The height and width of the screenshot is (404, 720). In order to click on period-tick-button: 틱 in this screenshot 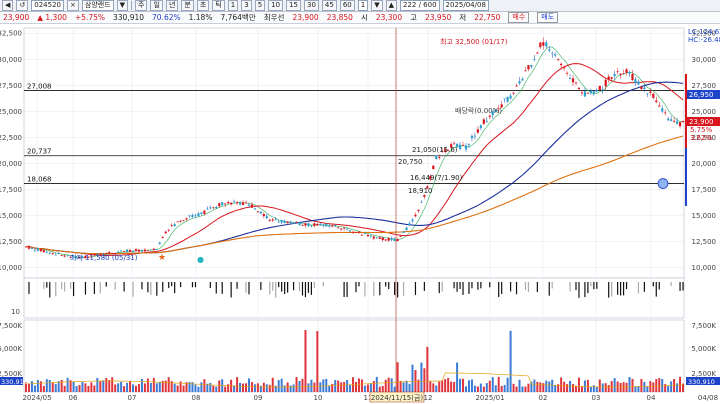, I will do `click(218, 5)`.